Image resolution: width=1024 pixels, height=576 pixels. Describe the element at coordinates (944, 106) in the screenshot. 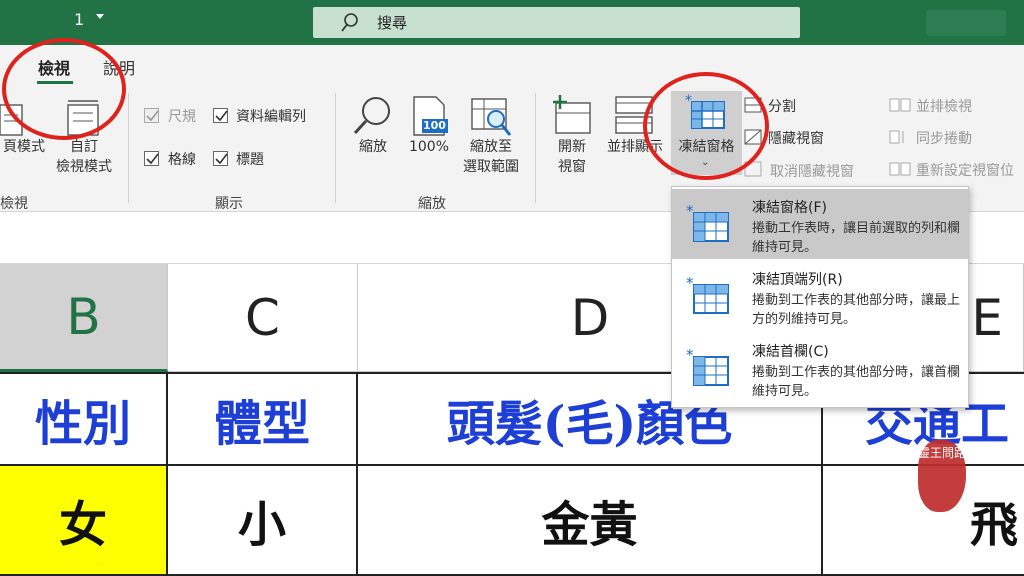

I see `view-side-by-side-button: 並排檢視` at that location.